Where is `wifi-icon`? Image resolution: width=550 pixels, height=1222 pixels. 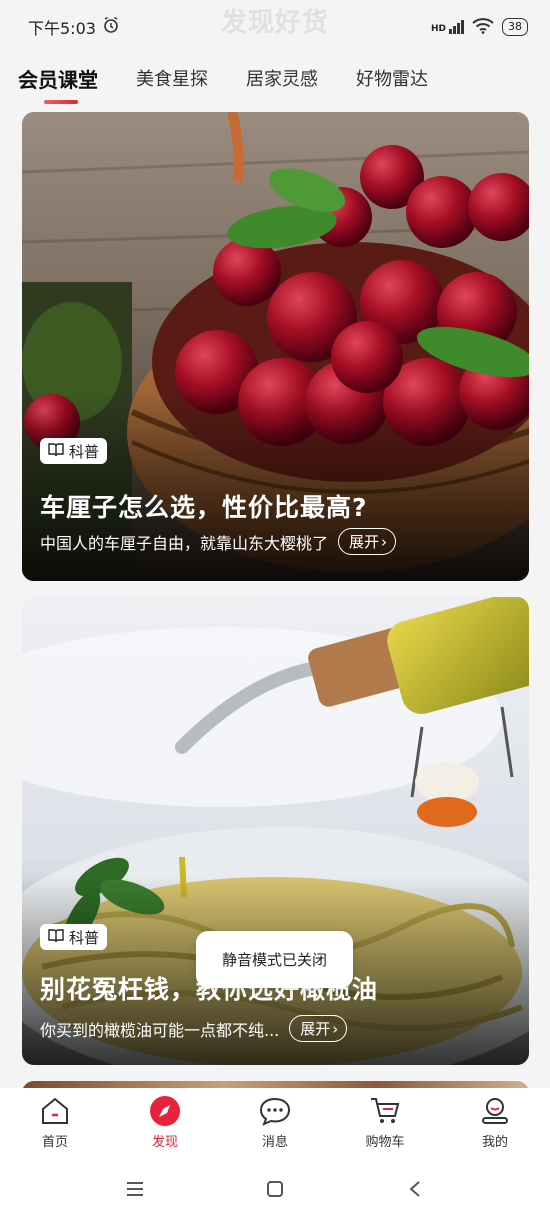
wifi-icon is located at coordinates (483, 27).